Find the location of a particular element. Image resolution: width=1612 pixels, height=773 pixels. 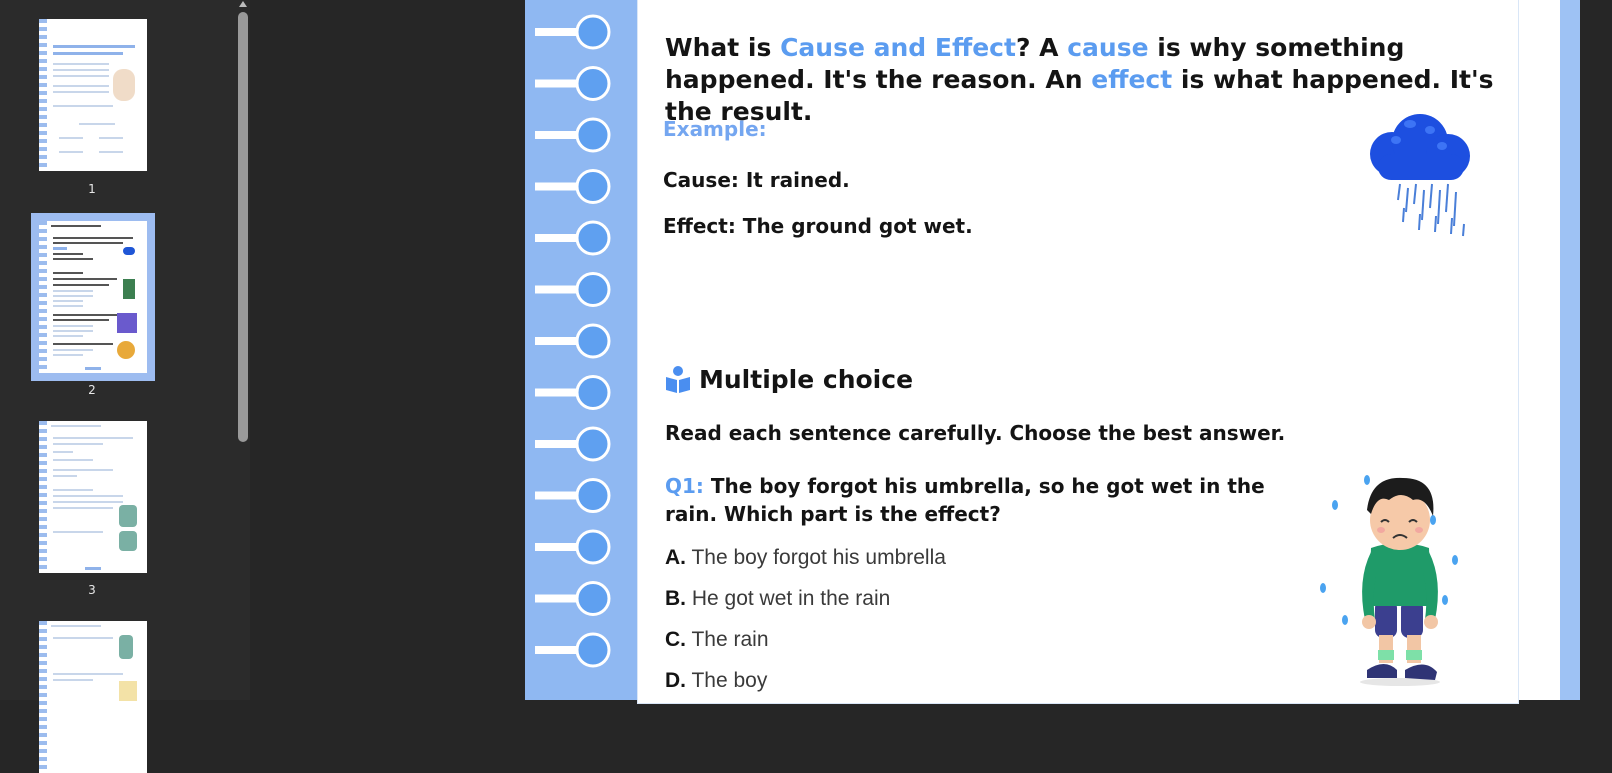

scroll-up-arrow-icon is located at coordinates (243, 4).